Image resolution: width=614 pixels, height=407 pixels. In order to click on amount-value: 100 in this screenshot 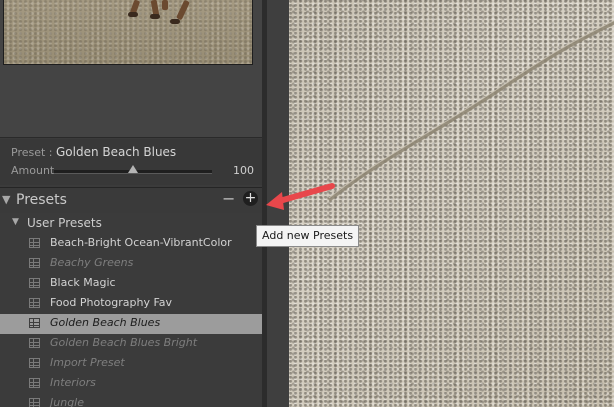, I will do `click(243, 170)`.